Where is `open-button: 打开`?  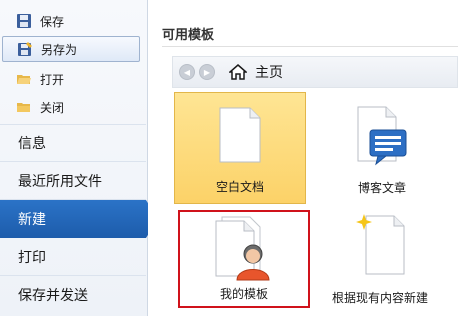
open-button: 打开 is located at coordinates (71, 79).